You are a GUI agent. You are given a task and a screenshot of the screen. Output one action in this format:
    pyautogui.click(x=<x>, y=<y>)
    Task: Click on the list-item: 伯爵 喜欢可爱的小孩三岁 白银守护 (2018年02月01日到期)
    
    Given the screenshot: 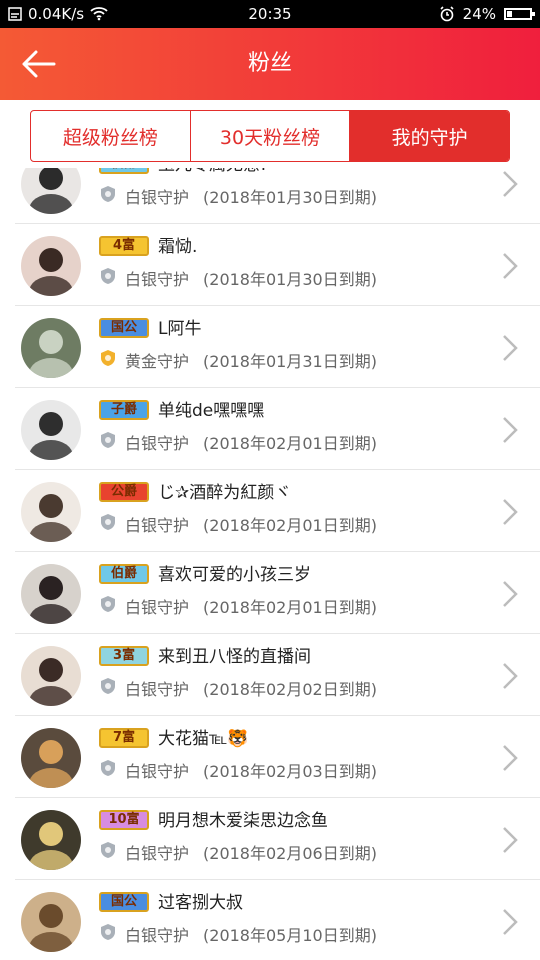 What is the action you would take?
    pyautogui.click(x=277, y=593)
    